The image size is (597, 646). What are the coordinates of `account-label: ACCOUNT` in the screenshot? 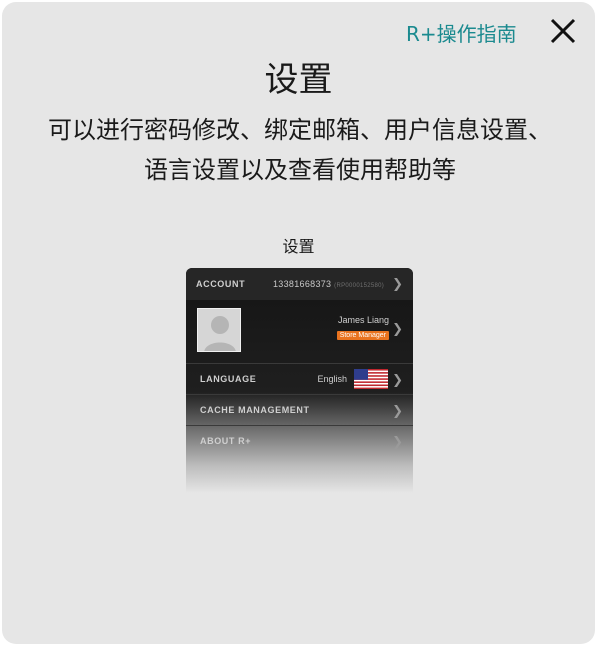 It's located at (221, 284).